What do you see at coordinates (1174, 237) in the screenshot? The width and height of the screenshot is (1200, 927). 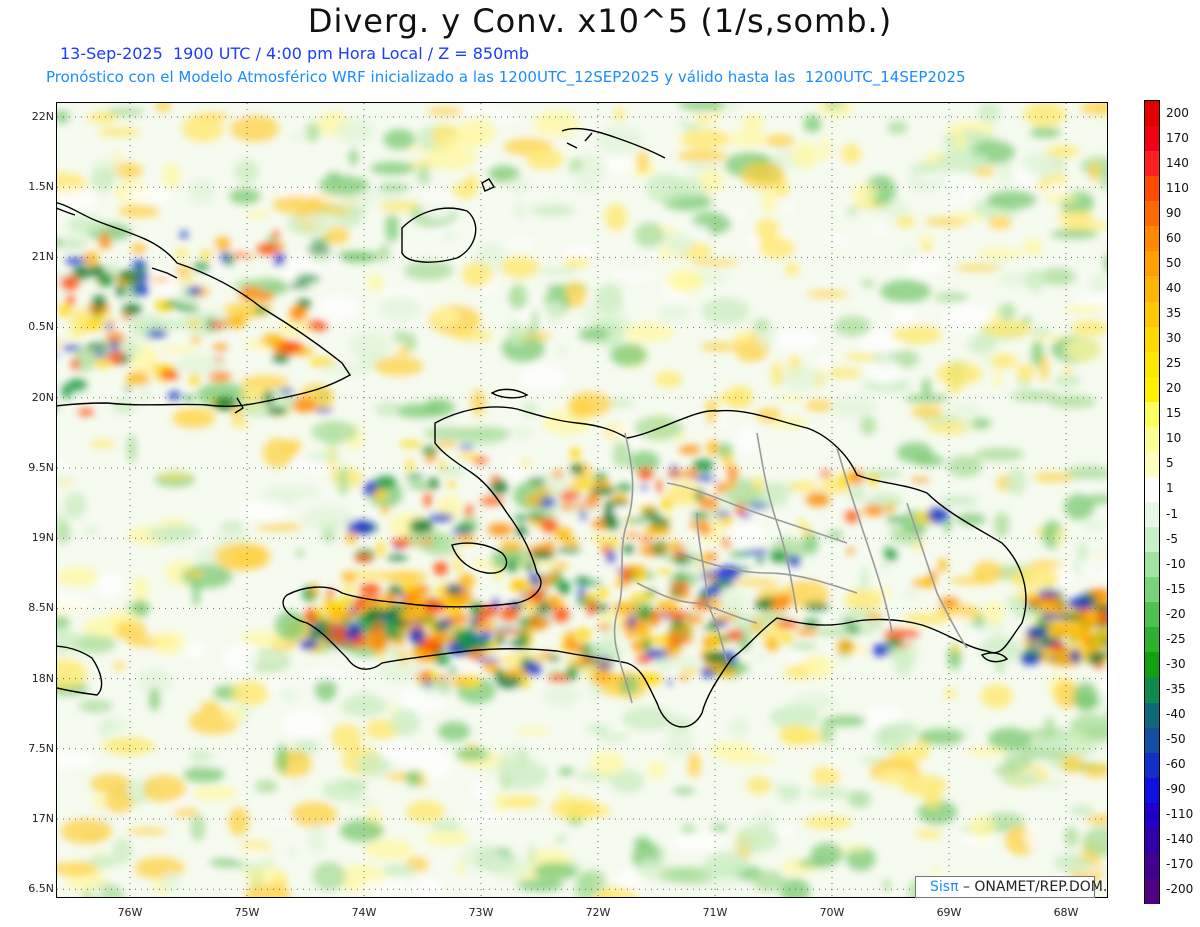 I see `color-scale-label: 60` at bounding box center [1174, 237].